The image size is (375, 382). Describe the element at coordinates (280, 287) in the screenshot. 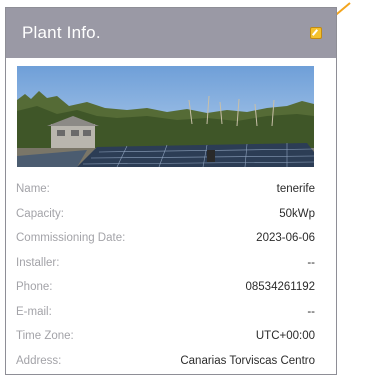

I see `field-value: 08534261192` at that location.